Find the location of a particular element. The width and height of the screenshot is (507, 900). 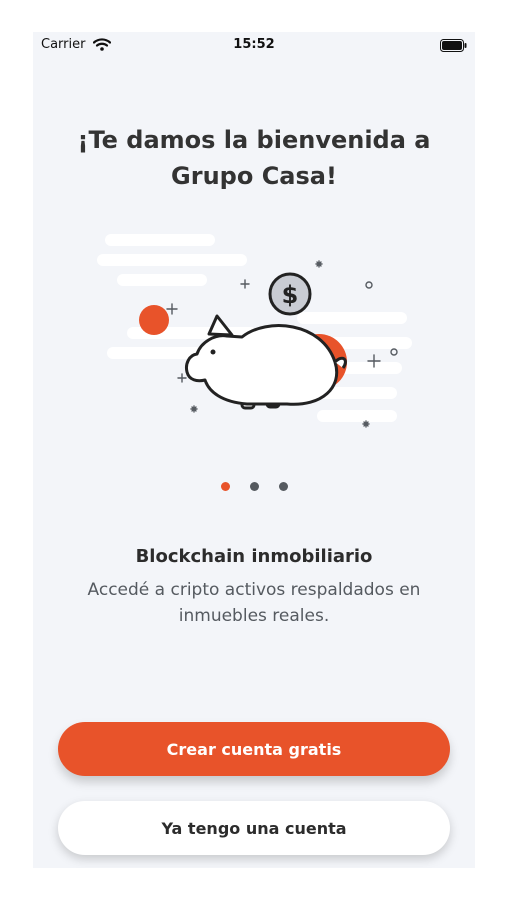

battery-icon is located at coordinates (453, 45).